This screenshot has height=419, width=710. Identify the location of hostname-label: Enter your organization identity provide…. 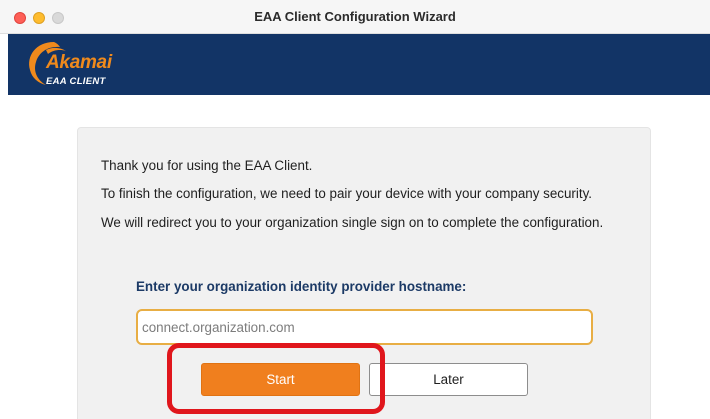
(301, 286).